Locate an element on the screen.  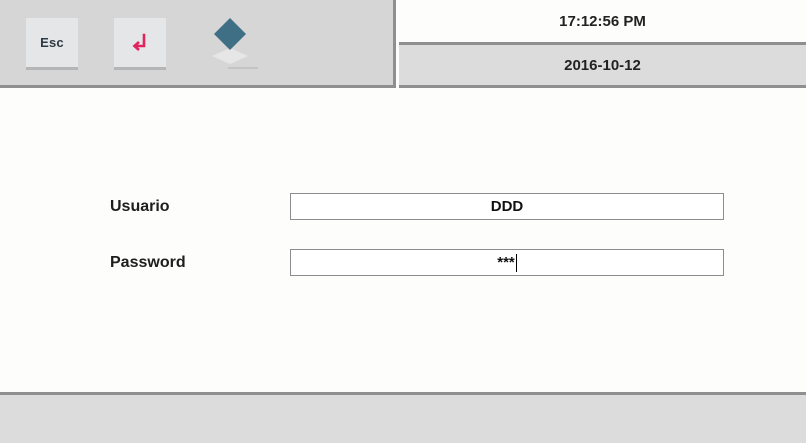
diamond-icon is located at coordinates (235, 43).